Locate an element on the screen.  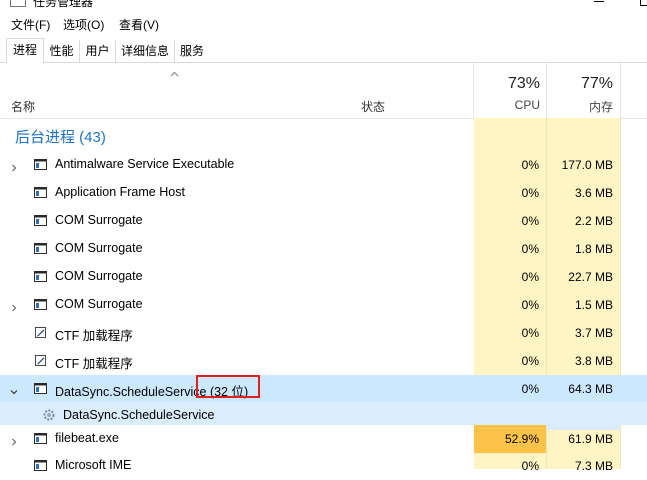
column-cpu: CPU is located at coordinates (507, 105).